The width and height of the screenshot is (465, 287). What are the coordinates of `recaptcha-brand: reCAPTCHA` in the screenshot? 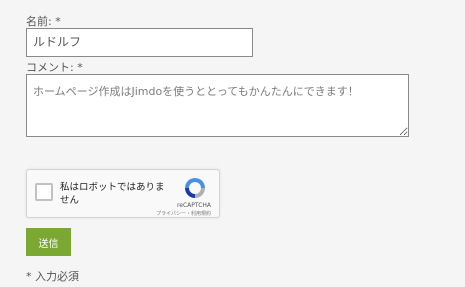 It's located at (193, 205).